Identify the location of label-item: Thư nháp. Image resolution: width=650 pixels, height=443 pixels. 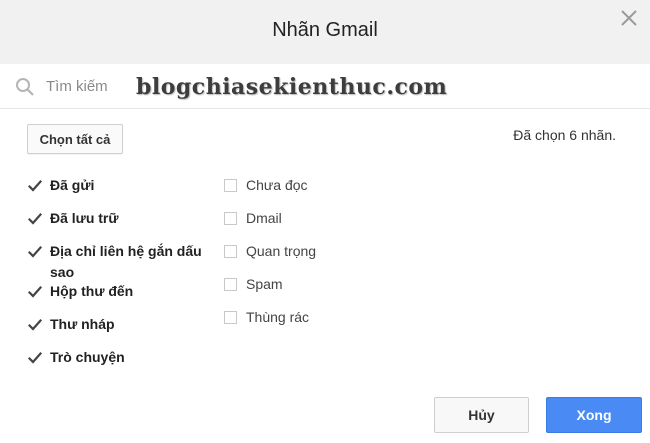
(123, 332).